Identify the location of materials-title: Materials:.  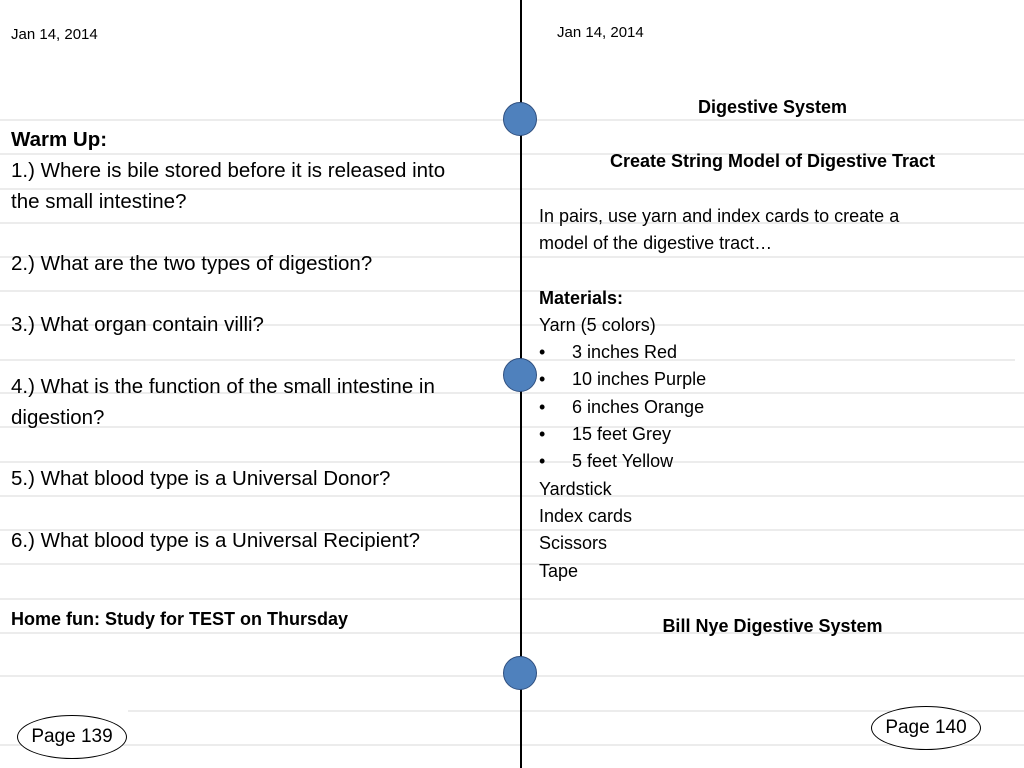
(581, 298).